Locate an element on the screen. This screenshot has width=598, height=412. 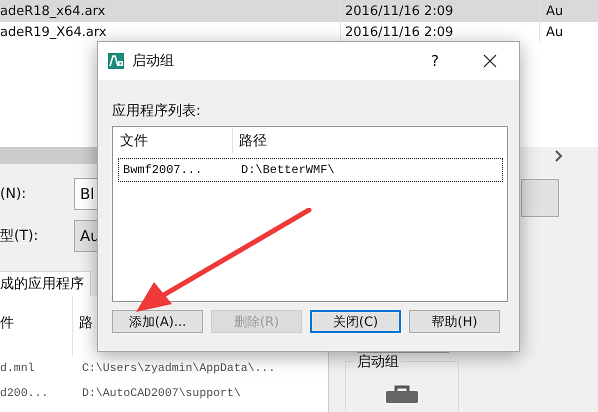
column-header: 件 is located at coordinates (36, 326).